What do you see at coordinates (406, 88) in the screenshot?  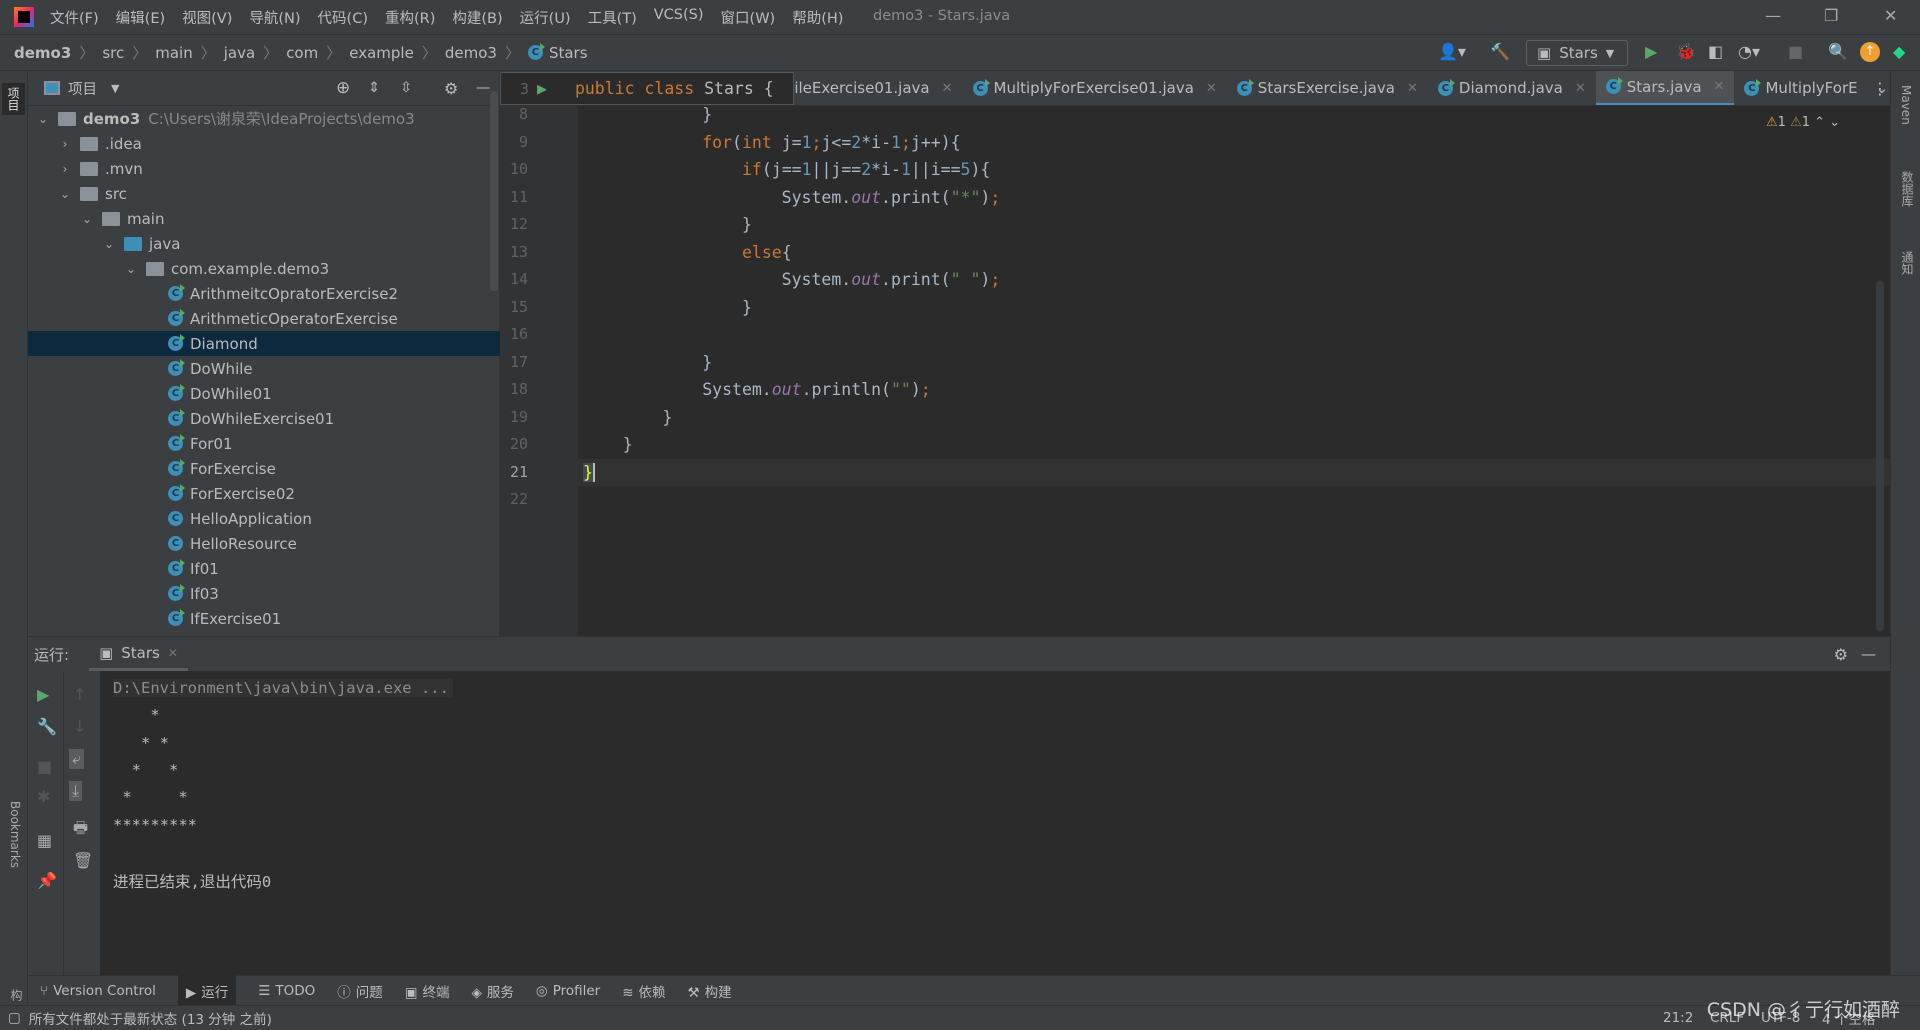 I see `collapse-all-icon: ⇳` at bounding box center [406, 88].